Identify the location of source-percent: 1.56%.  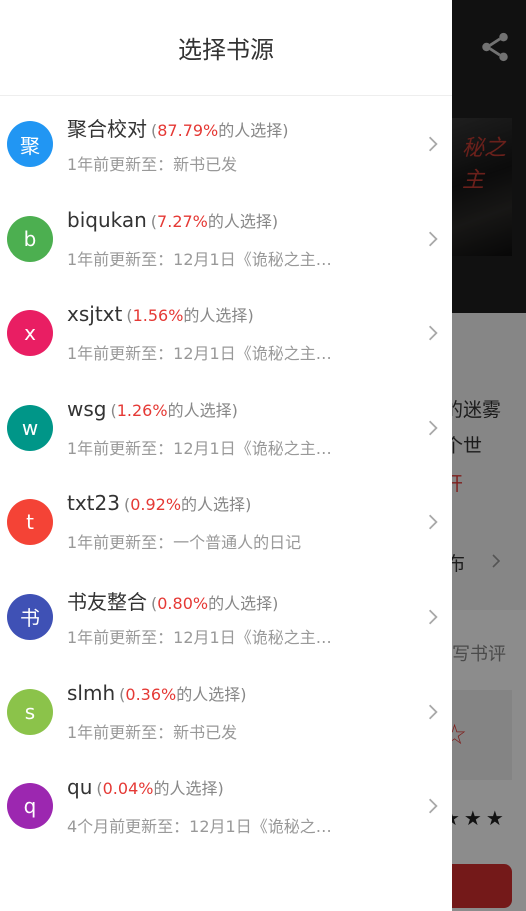
(158, 316).